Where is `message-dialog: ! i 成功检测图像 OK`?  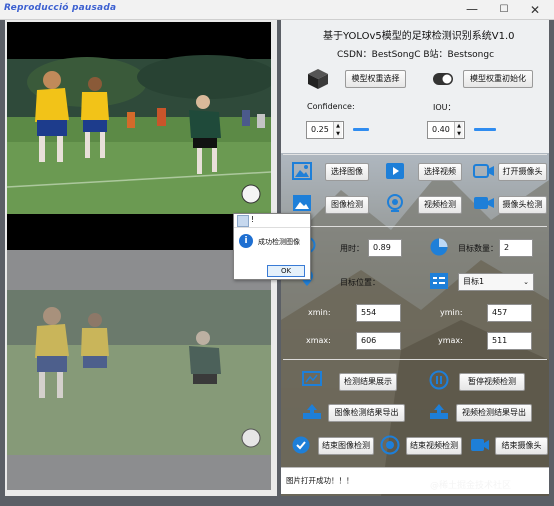
message-dialog: ! i 成功检测图像 OK is located at coordinates (272, 246).